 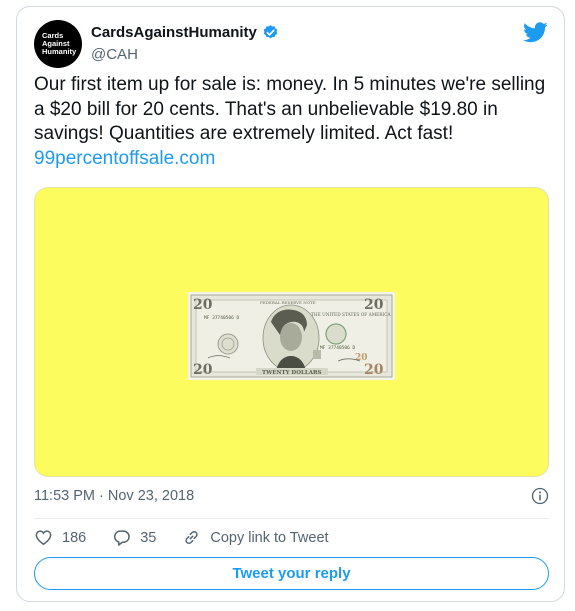 I want to click on bill-serial-left: MF 37740506 D, so click(x=222, y=318).